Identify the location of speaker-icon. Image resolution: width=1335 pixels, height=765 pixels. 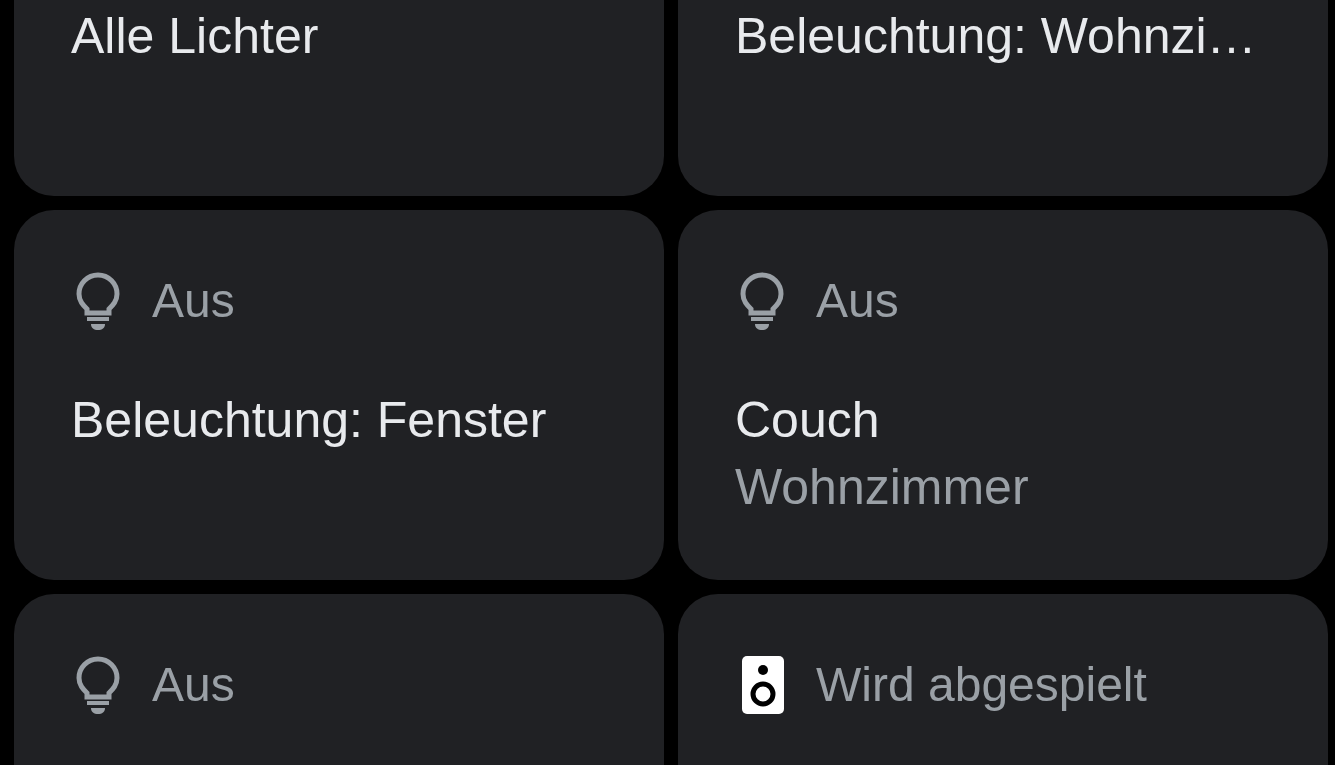
(763, 685).